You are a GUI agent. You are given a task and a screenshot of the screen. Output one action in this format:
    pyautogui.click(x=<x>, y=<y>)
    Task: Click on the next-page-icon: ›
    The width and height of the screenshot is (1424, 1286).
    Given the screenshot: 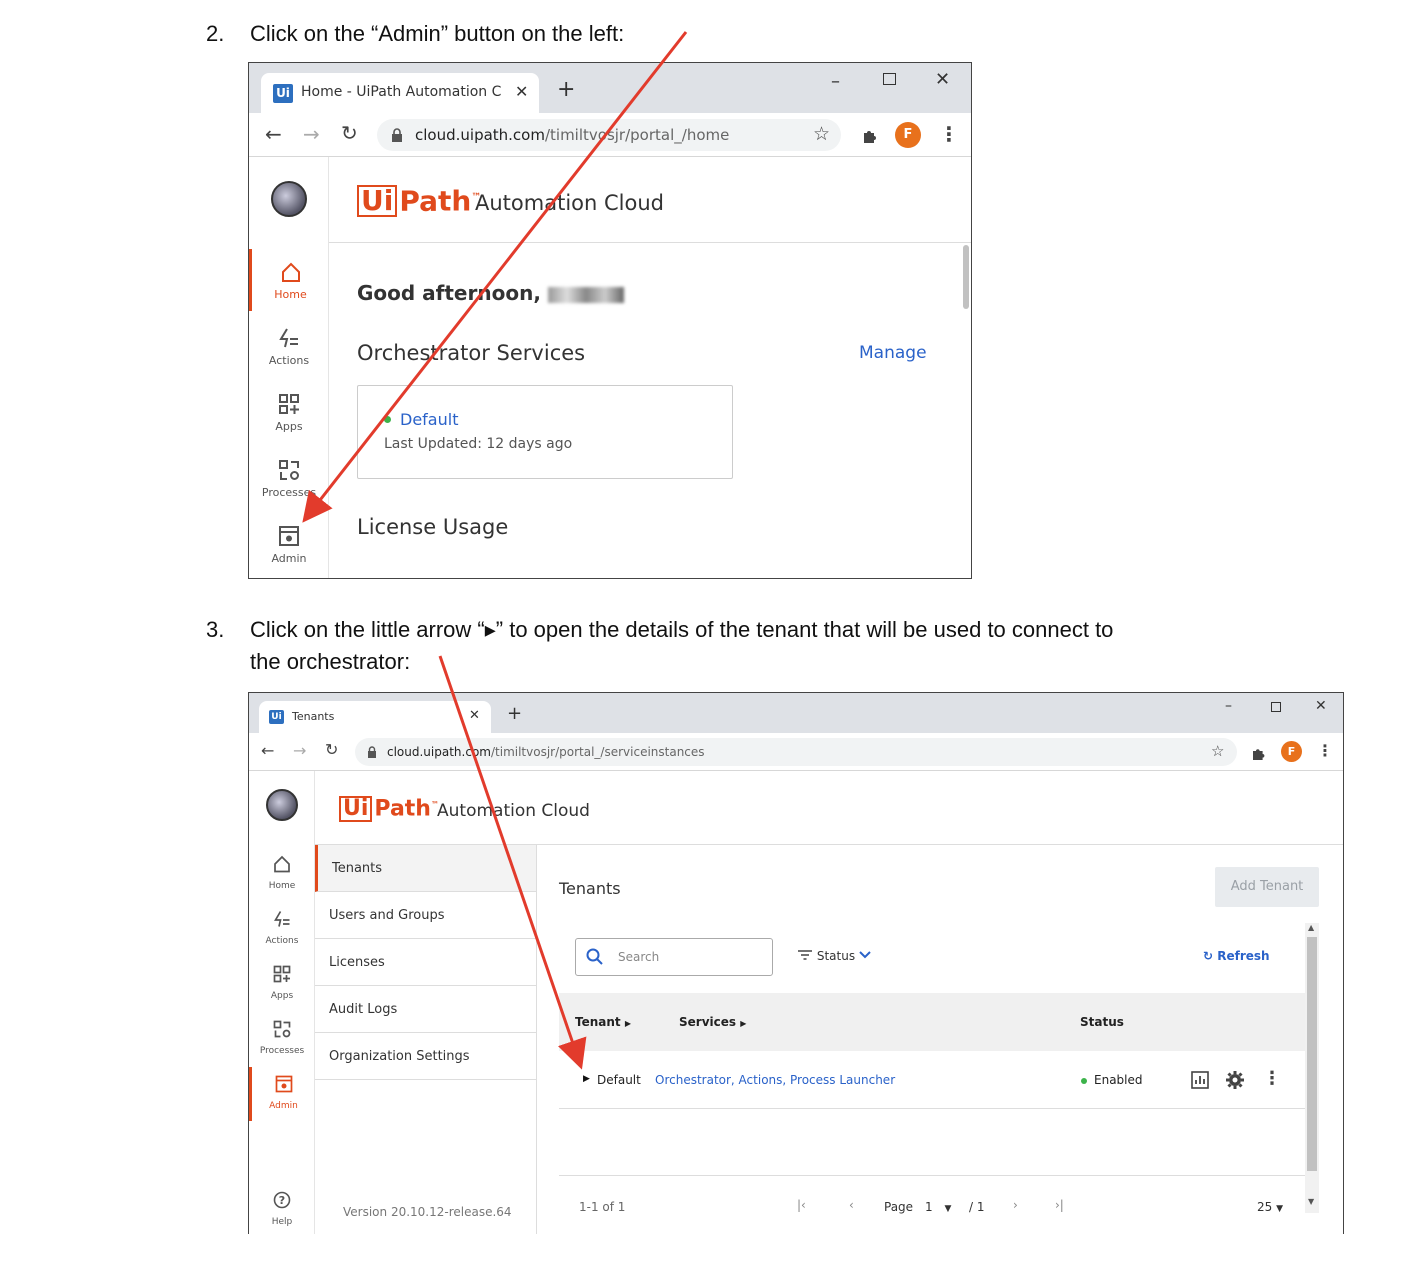 What is the action you would take?
    pyautogui.click(x=1015, y=1205)
    